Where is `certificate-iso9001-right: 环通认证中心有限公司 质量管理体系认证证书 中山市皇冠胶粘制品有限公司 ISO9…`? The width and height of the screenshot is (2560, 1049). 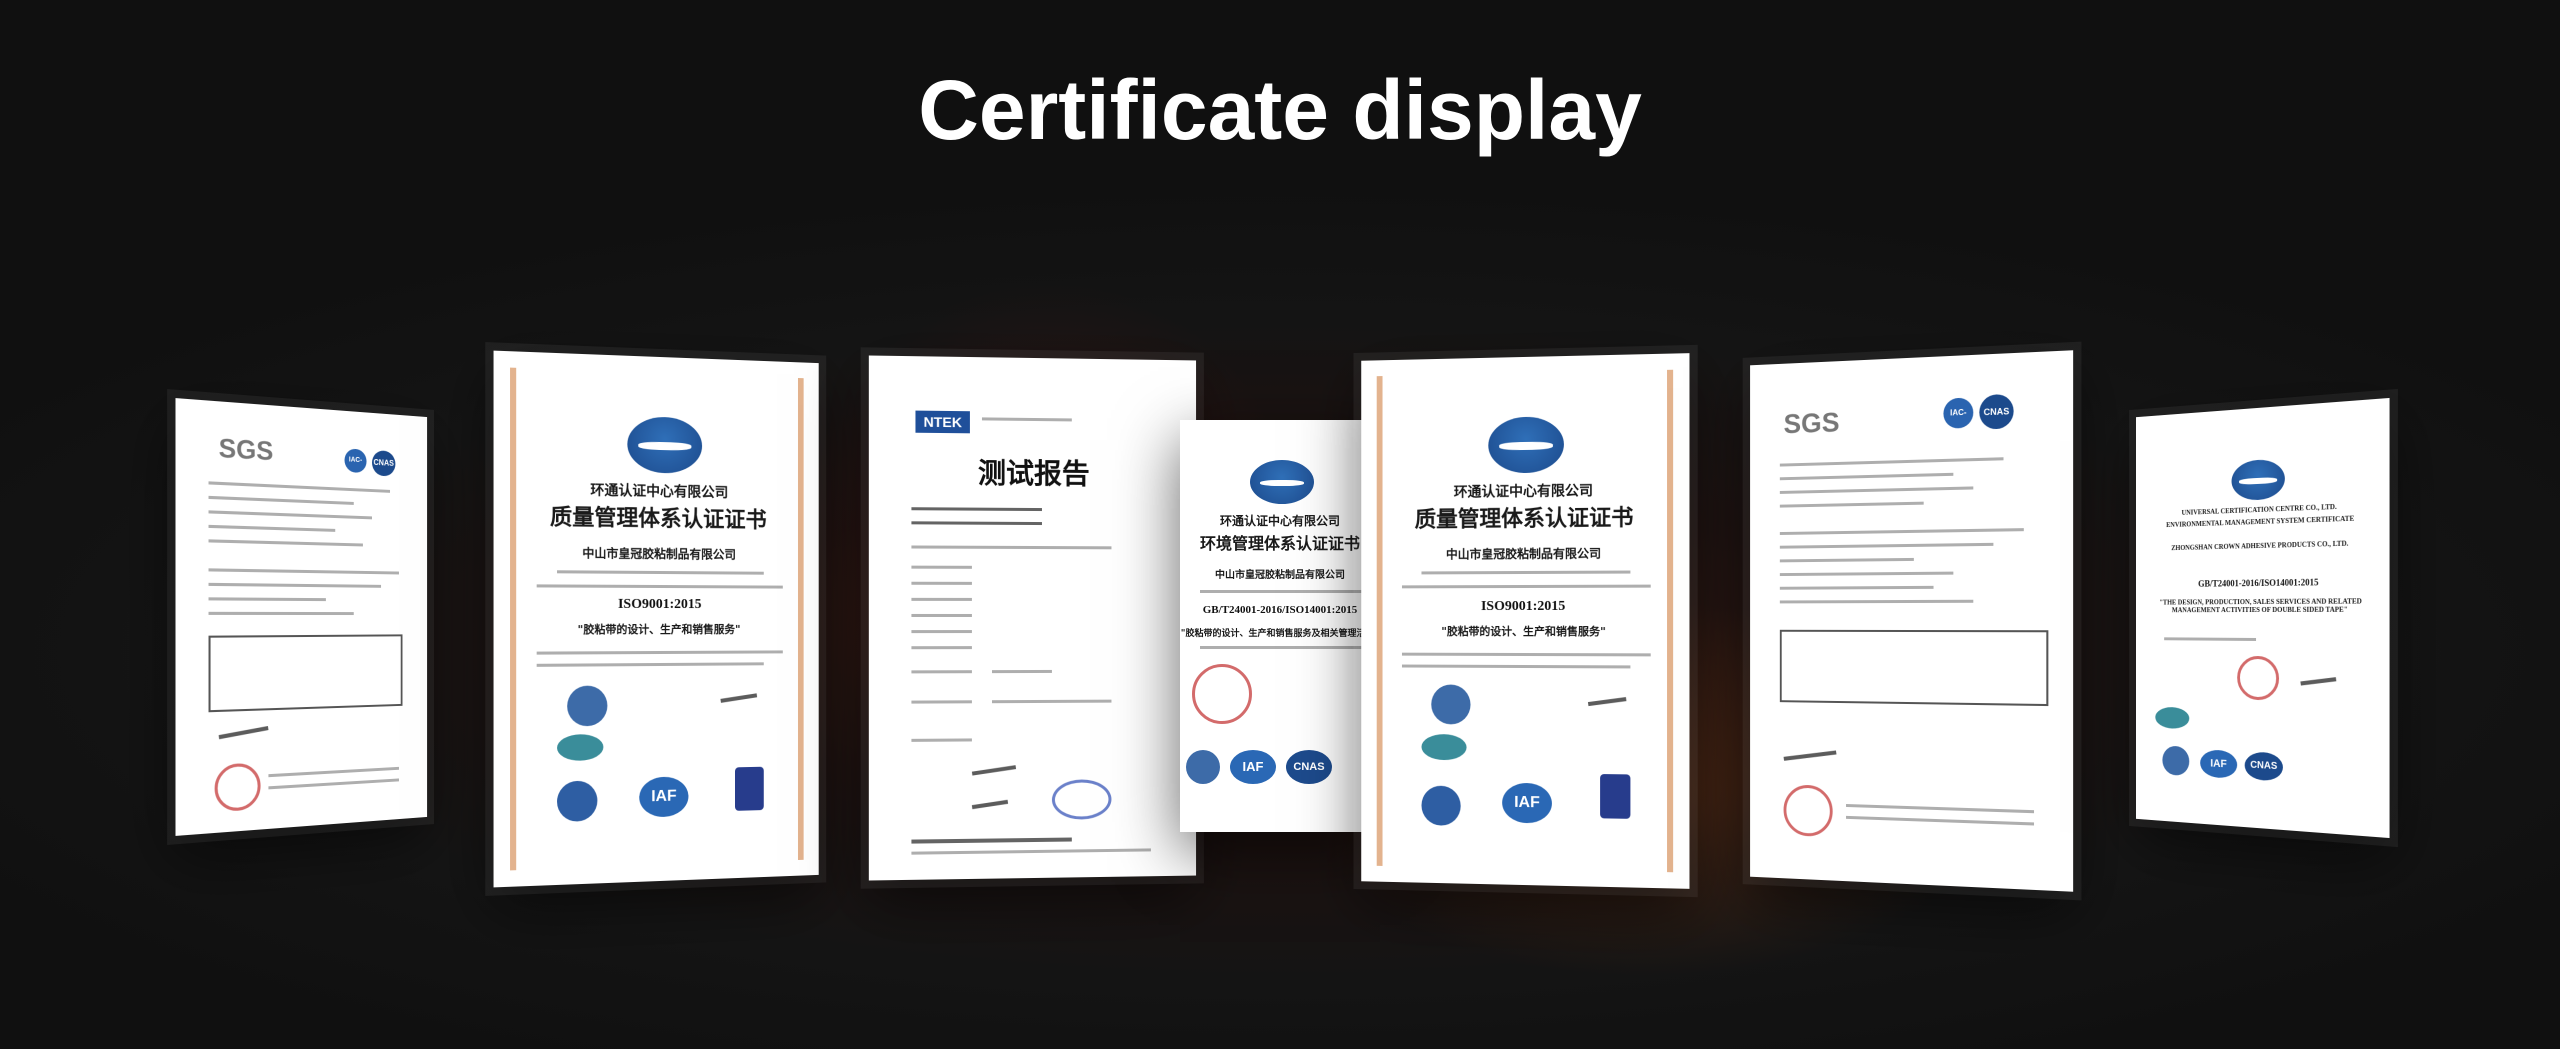
certificate-iso9001-right: 环通认证中心有限公司 质量管理体系认证证书 中山市皇冠胶粘制品有限公司 ISO9… is located at coordinates (1525, 621).